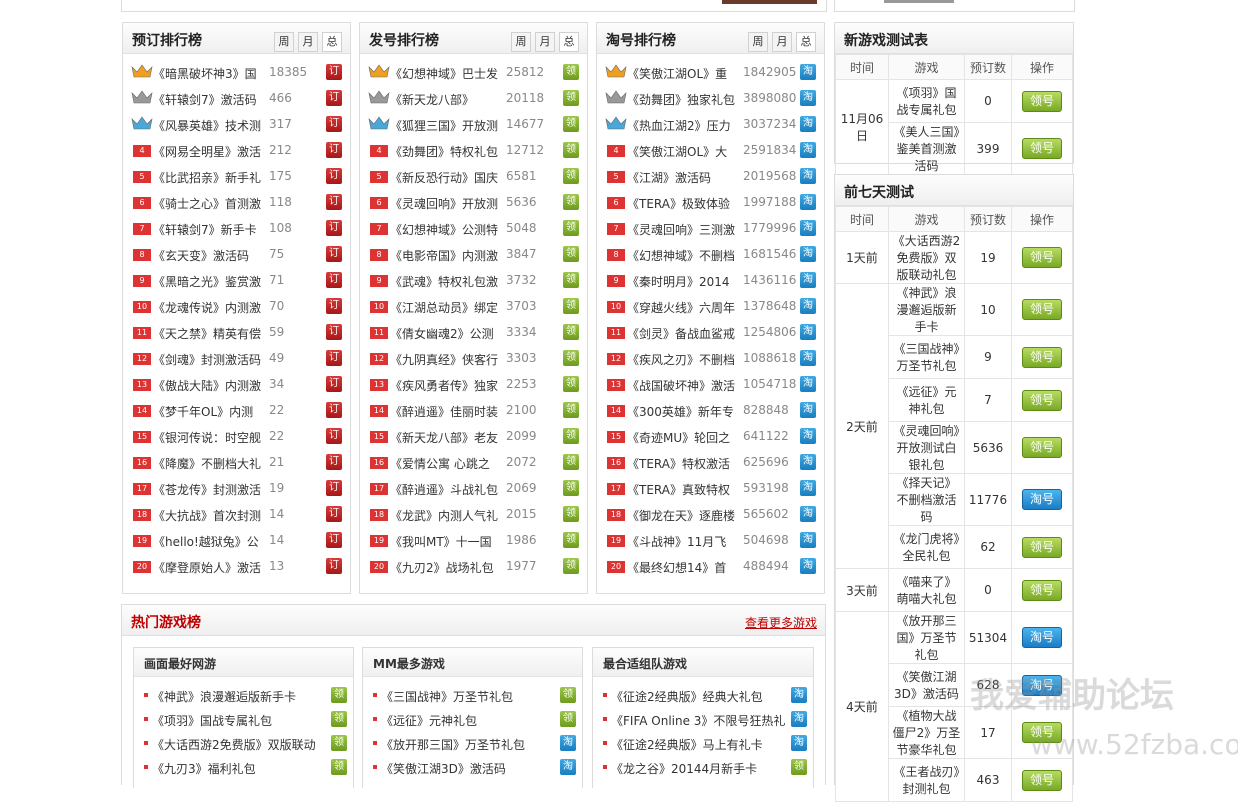 The image size is (1238, 802). I want to click on game-name: 《项羽》国战专属礼包, so click(926, 101).